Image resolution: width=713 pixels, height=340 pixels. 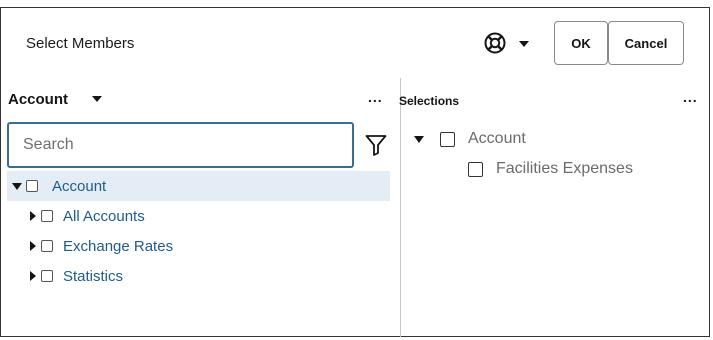 I want to click on tree-row-all-accounts: All Accounts, so click(x=87, y=216).